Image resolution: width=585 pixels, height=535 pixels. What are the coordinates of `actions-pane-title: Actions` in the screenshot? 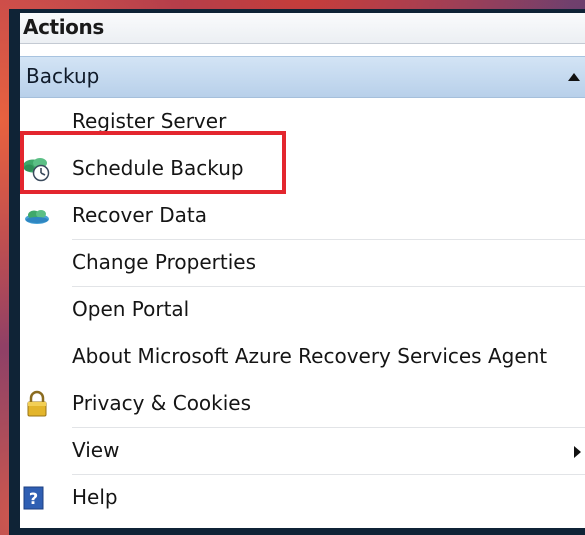 It's located at (63, 27).